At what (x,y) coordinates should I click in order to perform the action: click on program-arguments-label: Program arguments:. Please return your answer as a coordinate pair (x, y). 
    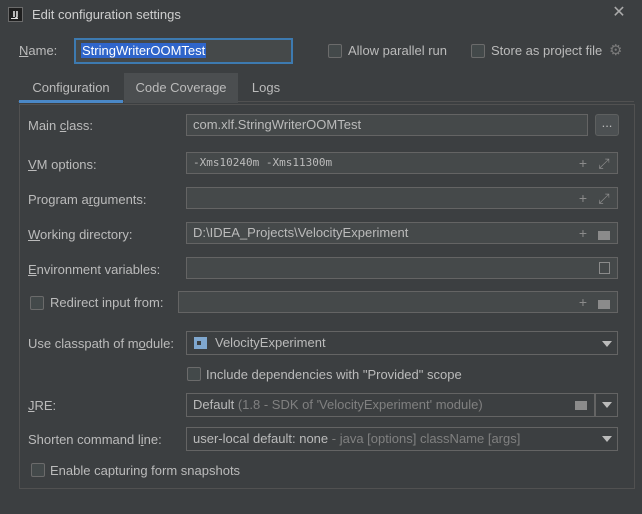
    Looking at the image, I should click on (87, 199).